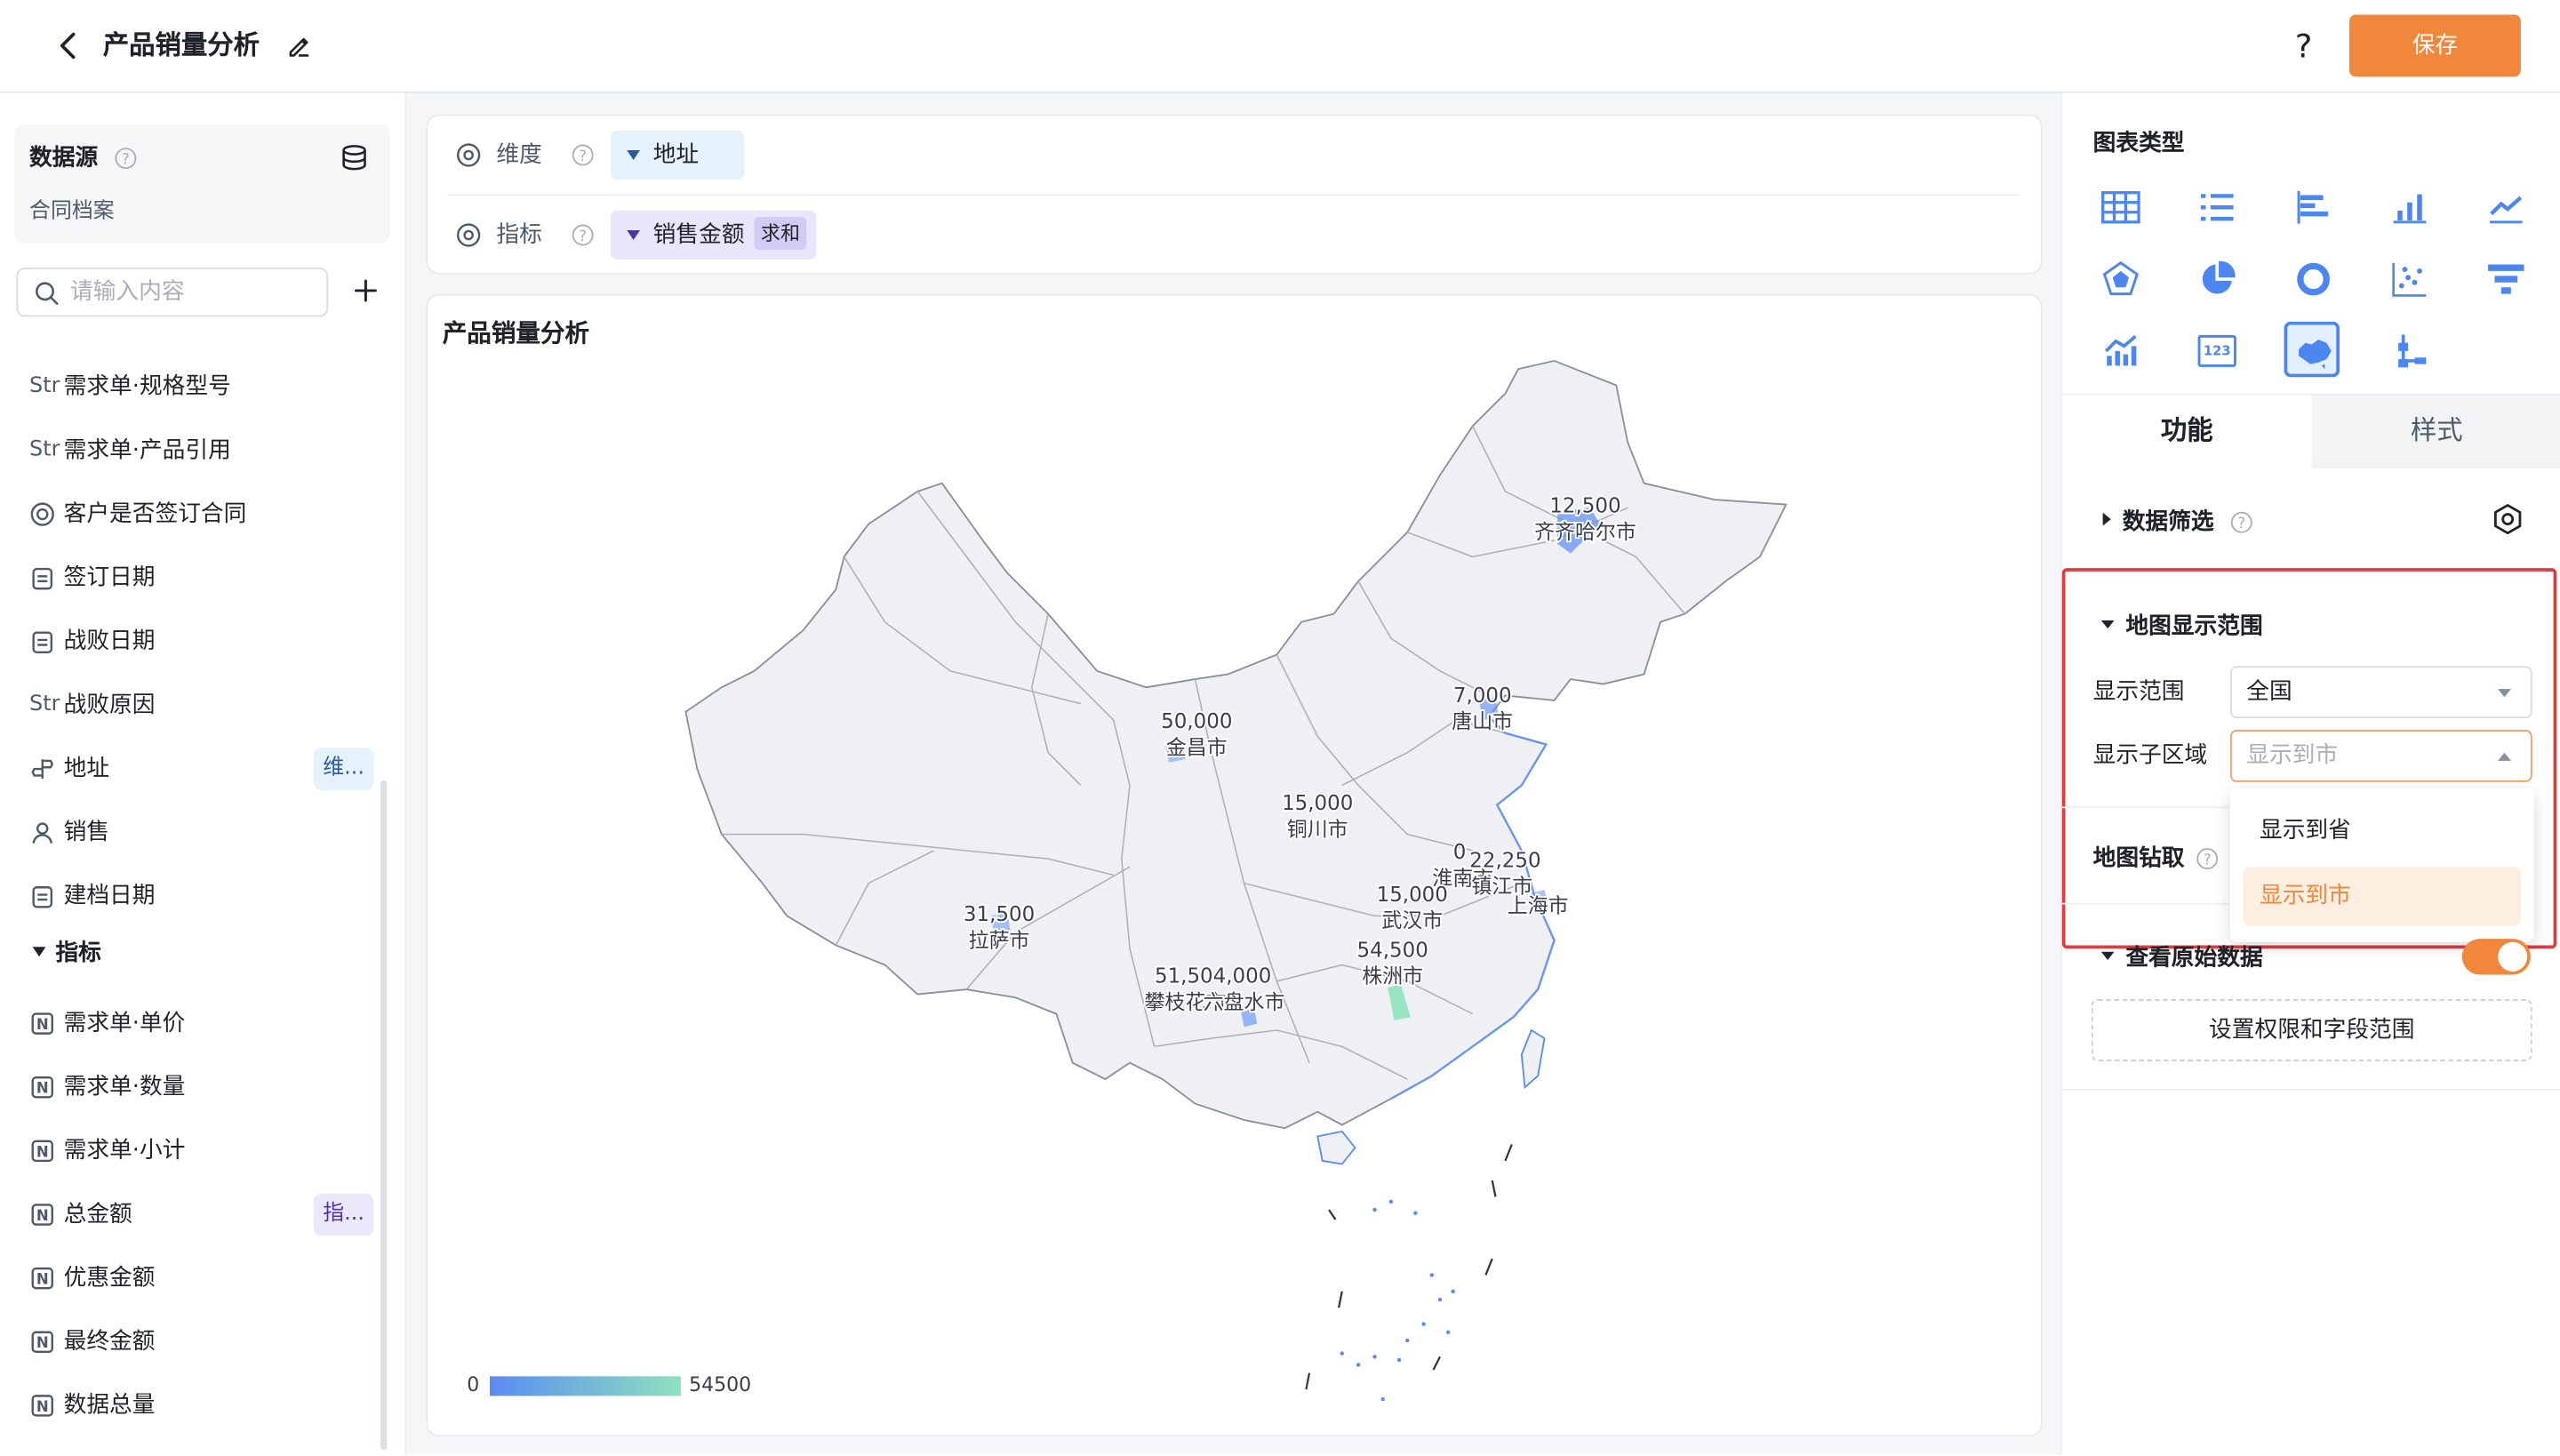 The image size is (2560, 1456). Describe the element at coordinates (2505, 279) in the screenshot. I see `funnel-chart-icon` at that location.